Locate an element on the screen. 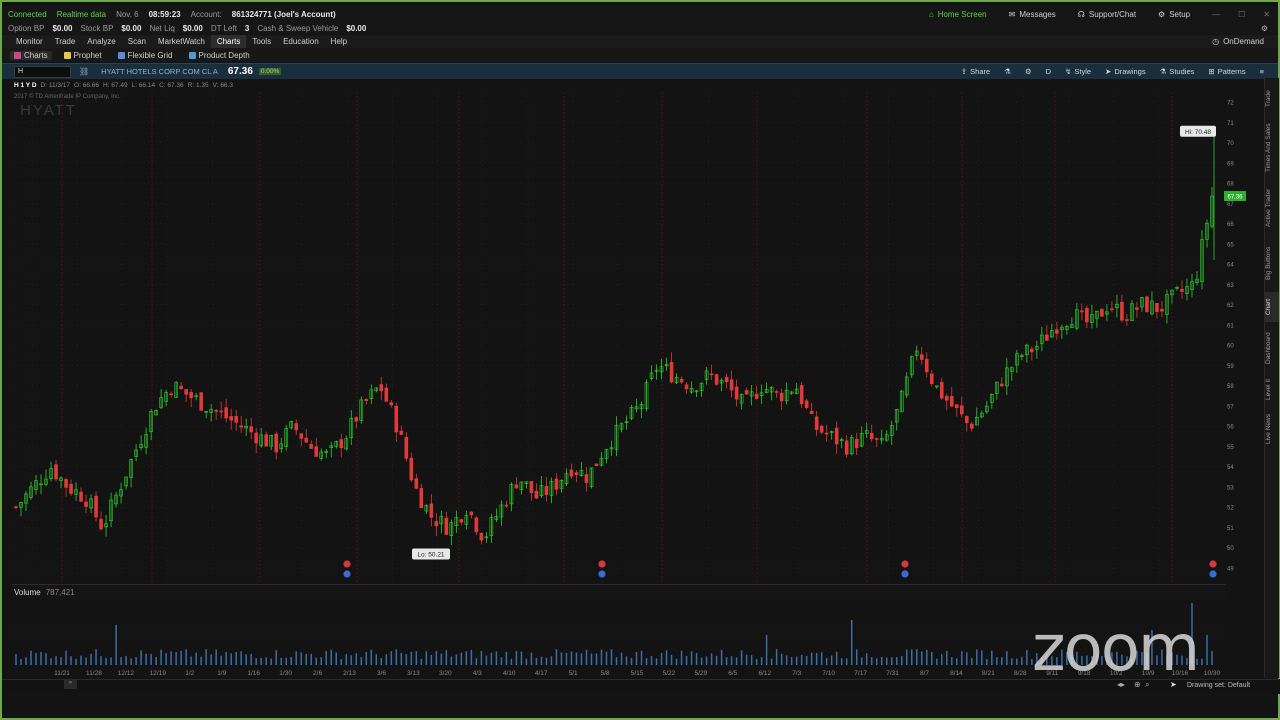 This screenshot has height=720, width=1280. time-tick-label: 6/12 is located at coordinates (764, 673).